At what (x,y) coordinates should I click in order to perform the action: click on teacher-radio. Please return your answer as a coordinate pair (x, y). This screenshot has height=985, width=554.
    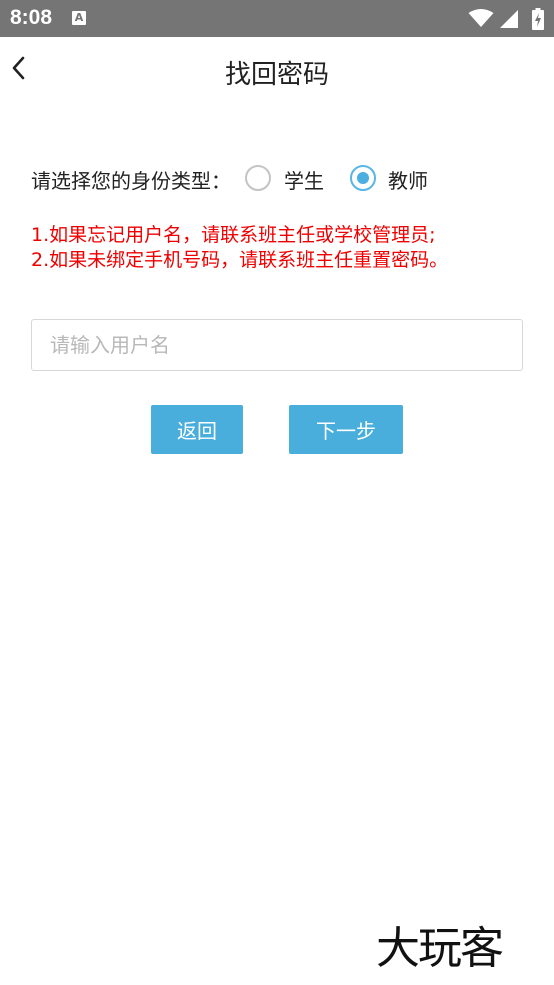
    Looking at the image, I should click on (363, 178).